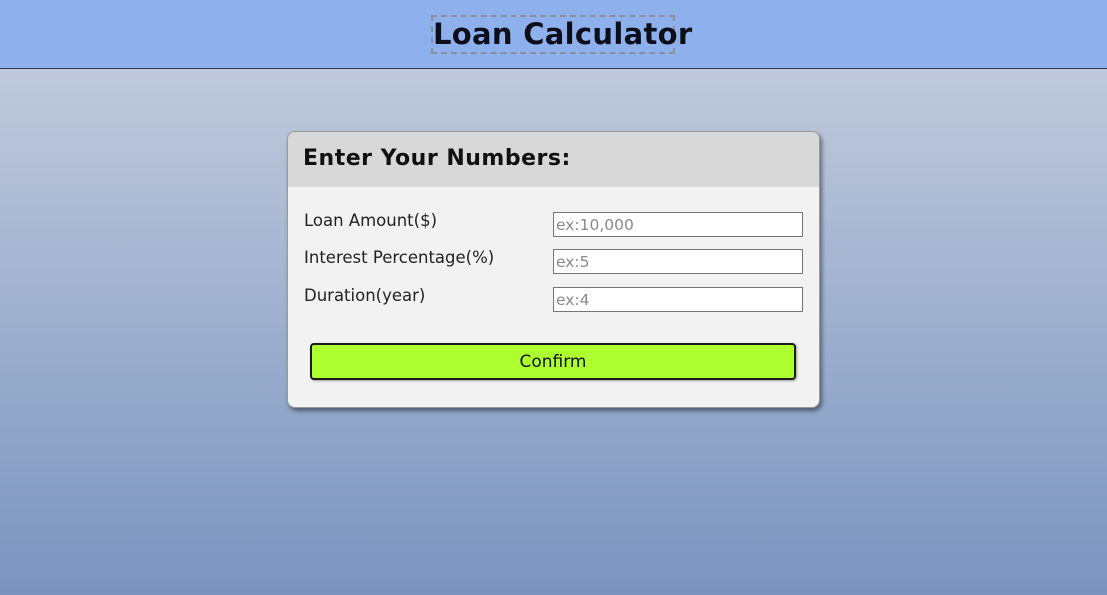  I want to click on confirm-button: Confirm, so click(553, 361).